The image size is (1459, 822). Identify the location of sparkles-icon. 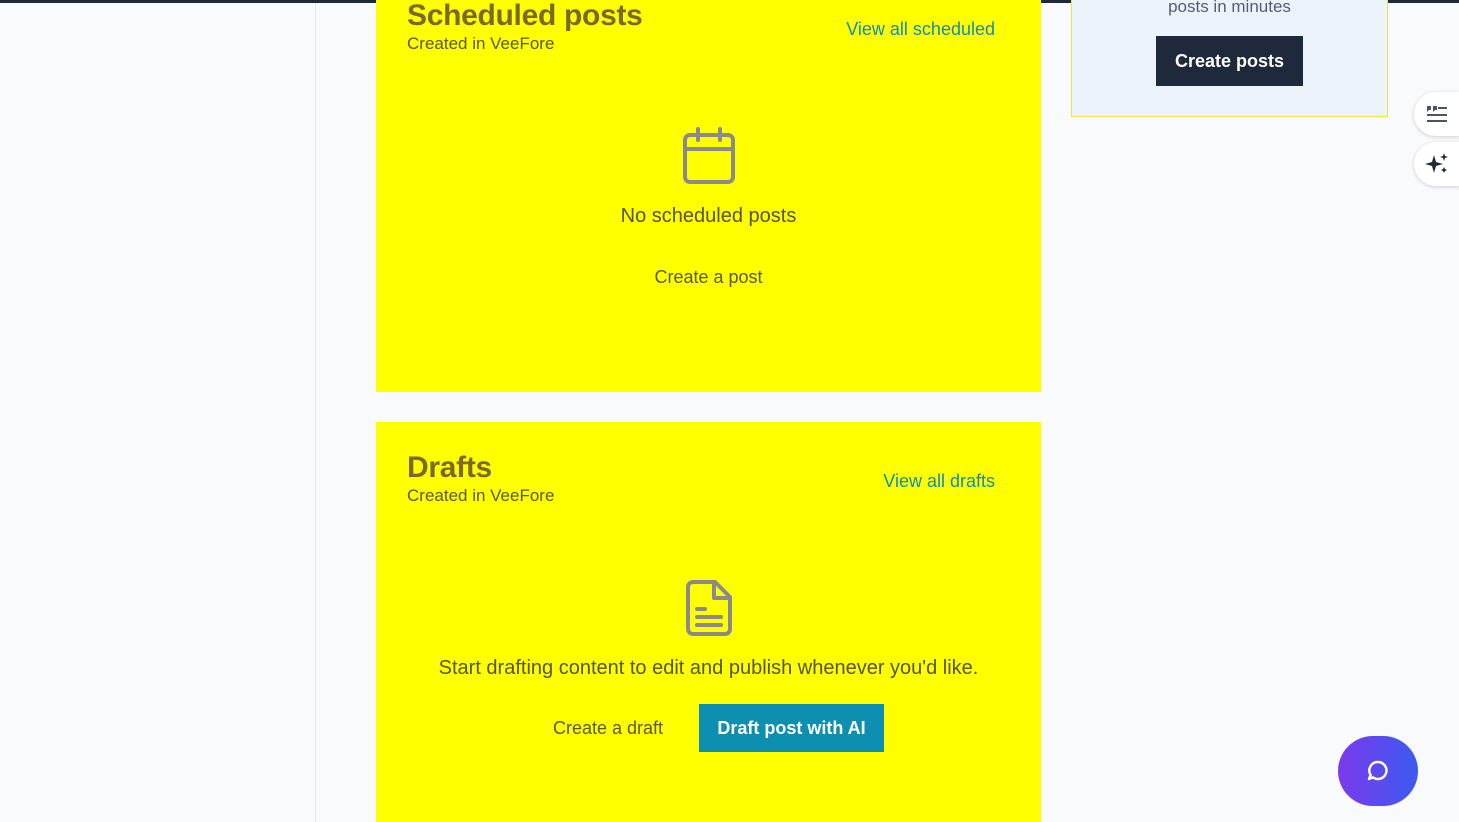
(1436, 163).